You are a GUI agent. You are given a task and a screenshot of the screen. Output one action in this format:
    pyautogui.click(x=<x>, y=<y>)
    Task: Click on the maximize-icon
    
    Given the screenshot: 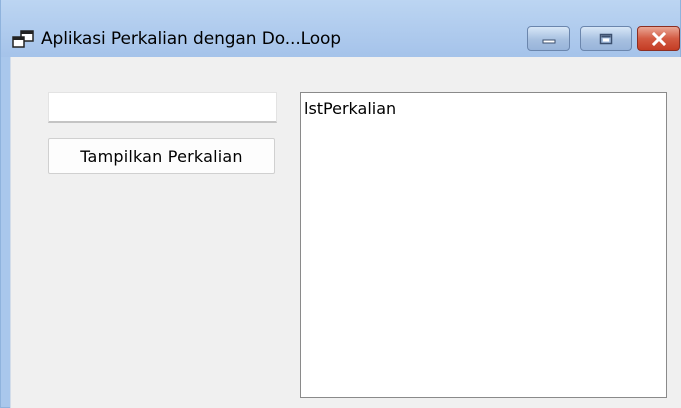 What is the action you would take?
    pyautogui.click(x=606, y=38)
    